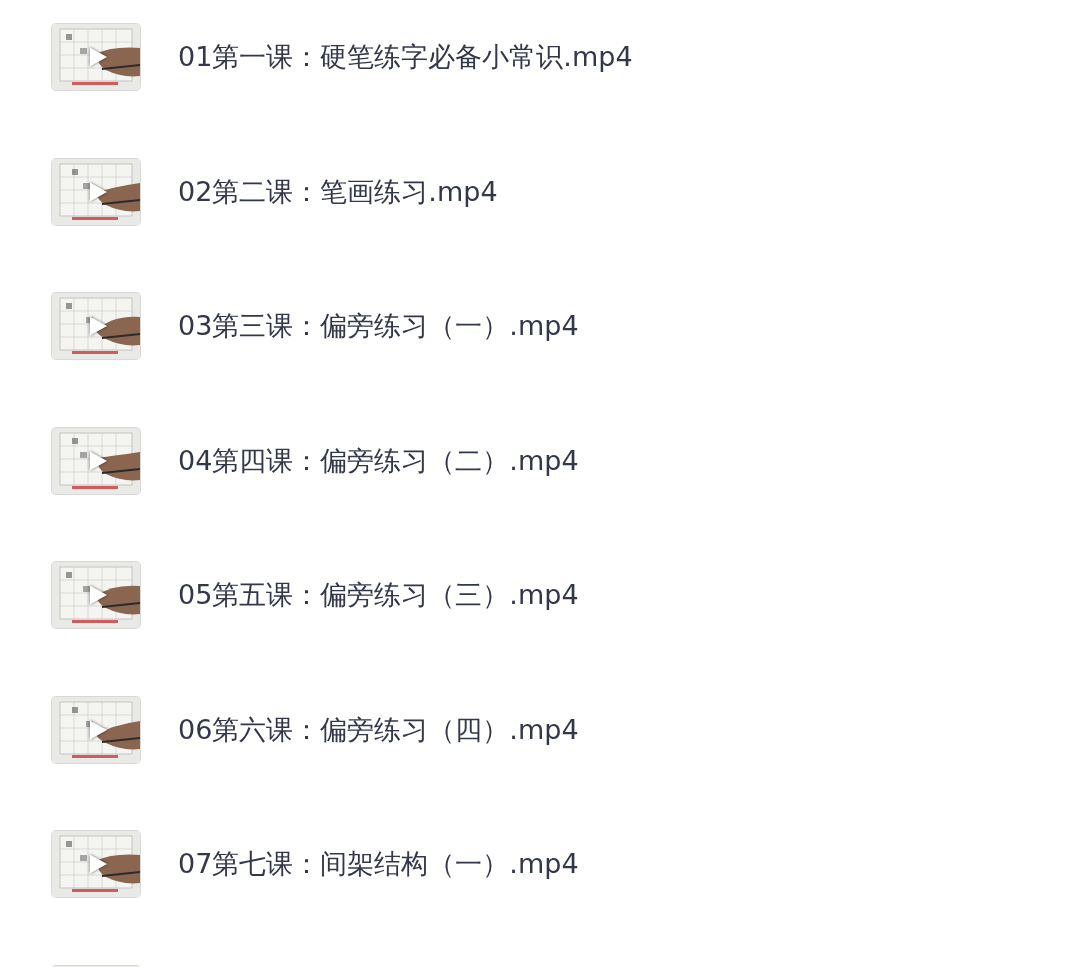 The height and width of the screenshot is (967, 1065). Describe the element at coordinates (338, 191) in the screenshot. I see `video-title: 02第二课：笔画练习.mp4` at that location.